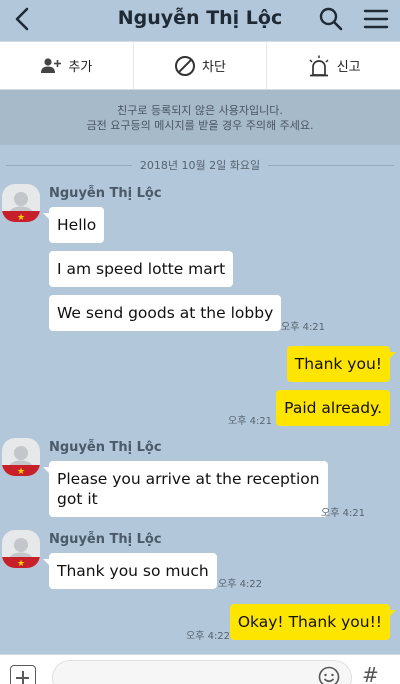 The image size is (400, 684). Describe the element at coordinates (23, 674) in the screenshot. I see `attach-button` at that location.